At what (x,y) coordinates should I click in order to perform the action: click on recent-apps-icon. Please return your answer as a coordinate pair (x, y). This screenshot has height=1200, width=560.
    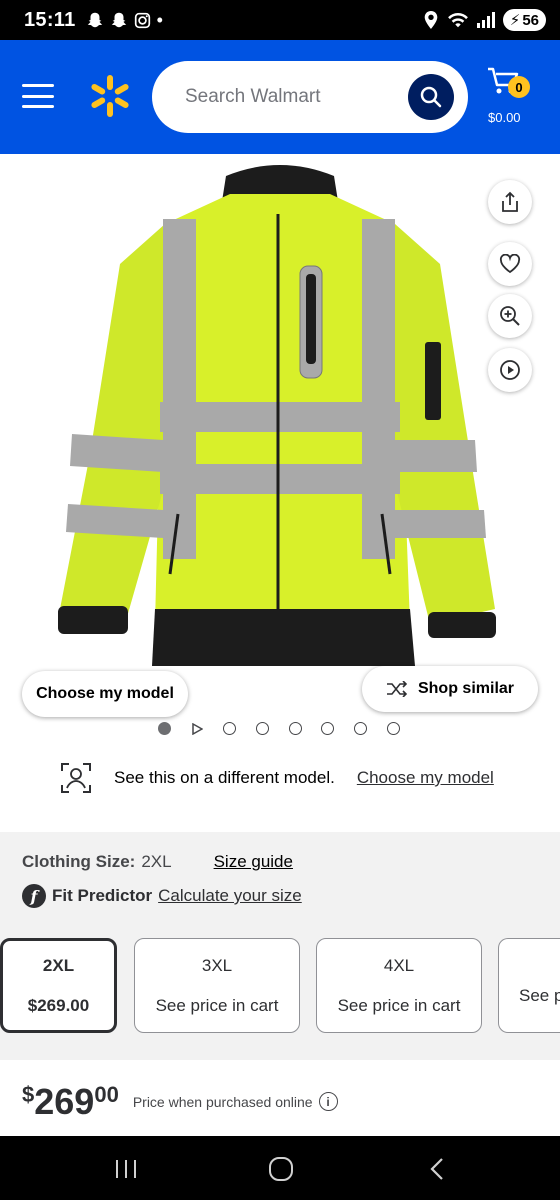
    Looking at the image, I should click on (126, 1169).